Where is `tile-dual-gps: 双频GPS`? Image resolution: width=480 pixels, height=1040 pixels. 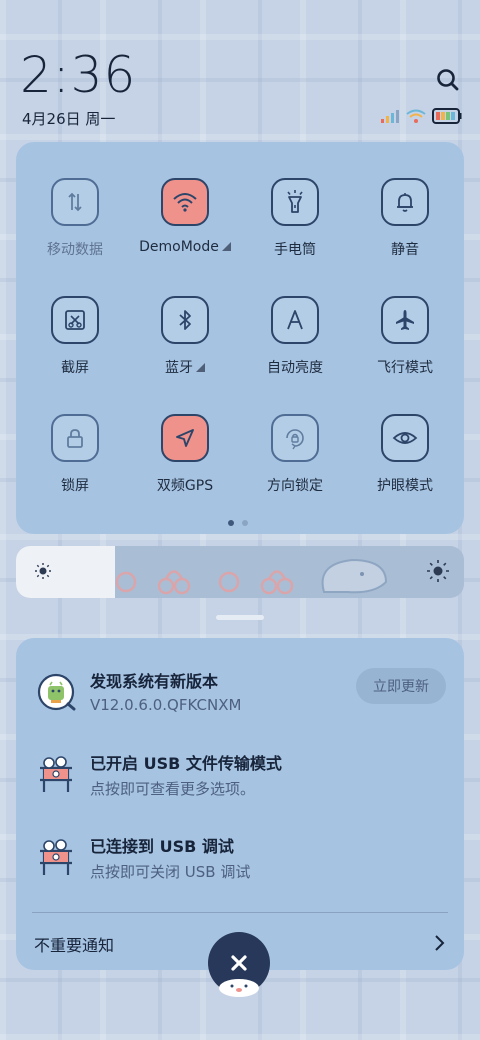 tile-dual-gps: 双频GPS is located at coordinates (185, 454).